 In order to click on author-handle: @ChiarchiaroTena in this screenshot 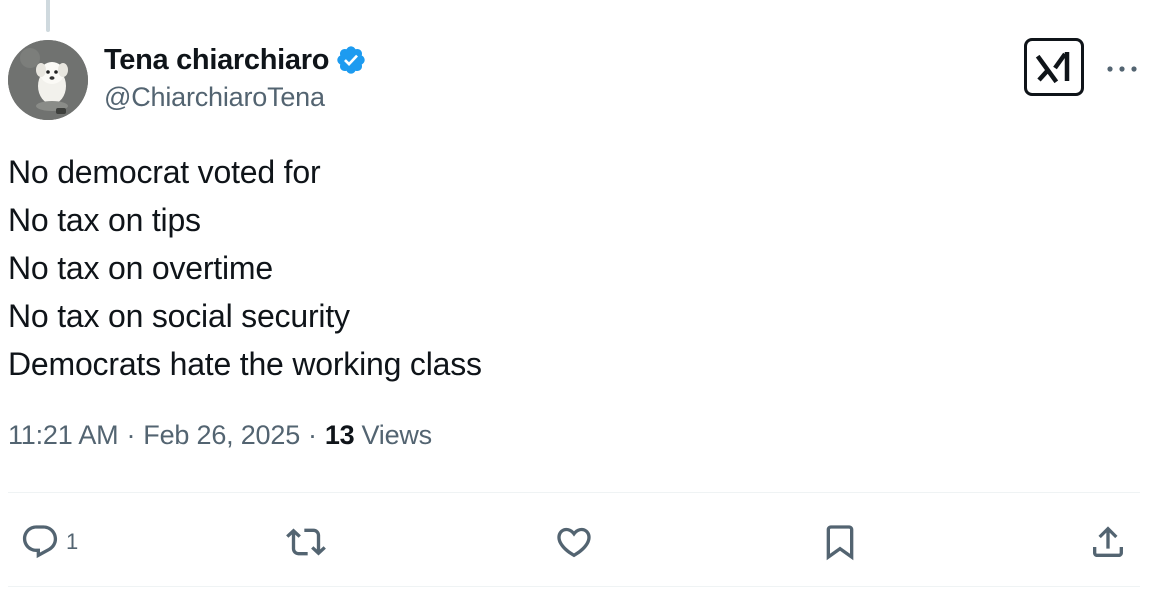, I will do `click(235, 97)`.